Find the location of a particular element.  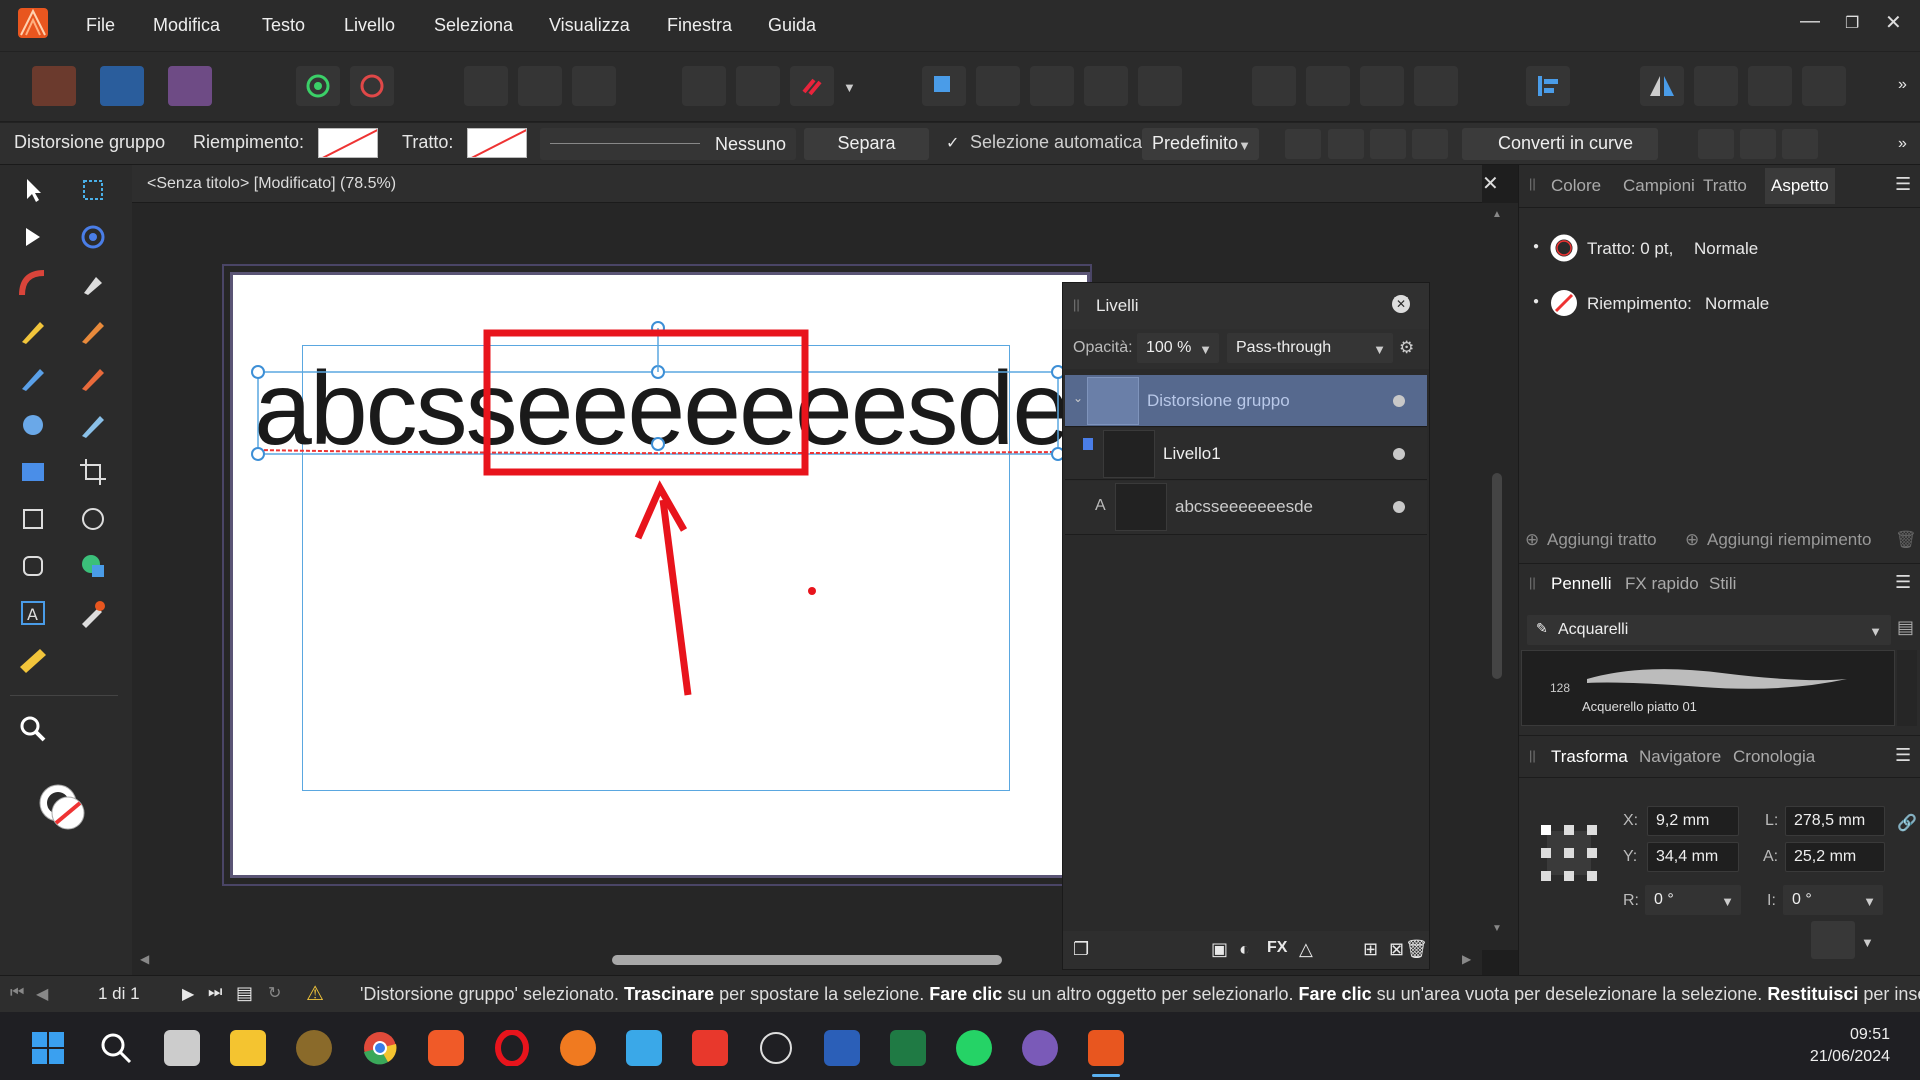

designer-persona-icon is located at coordinates (54, 86).